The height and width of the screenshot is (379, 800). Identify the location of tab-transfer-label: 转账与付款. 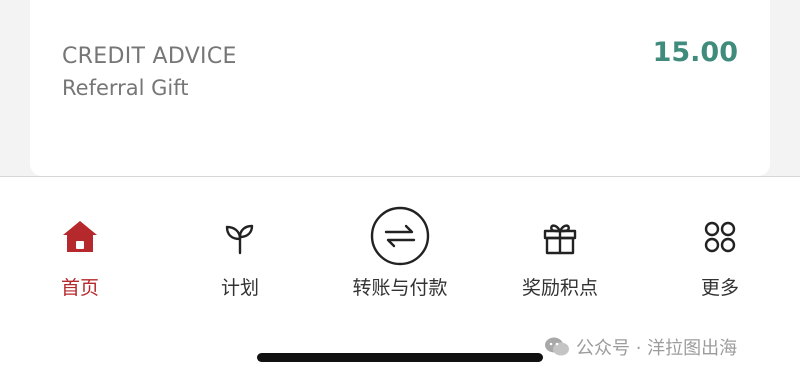
(400, 288).